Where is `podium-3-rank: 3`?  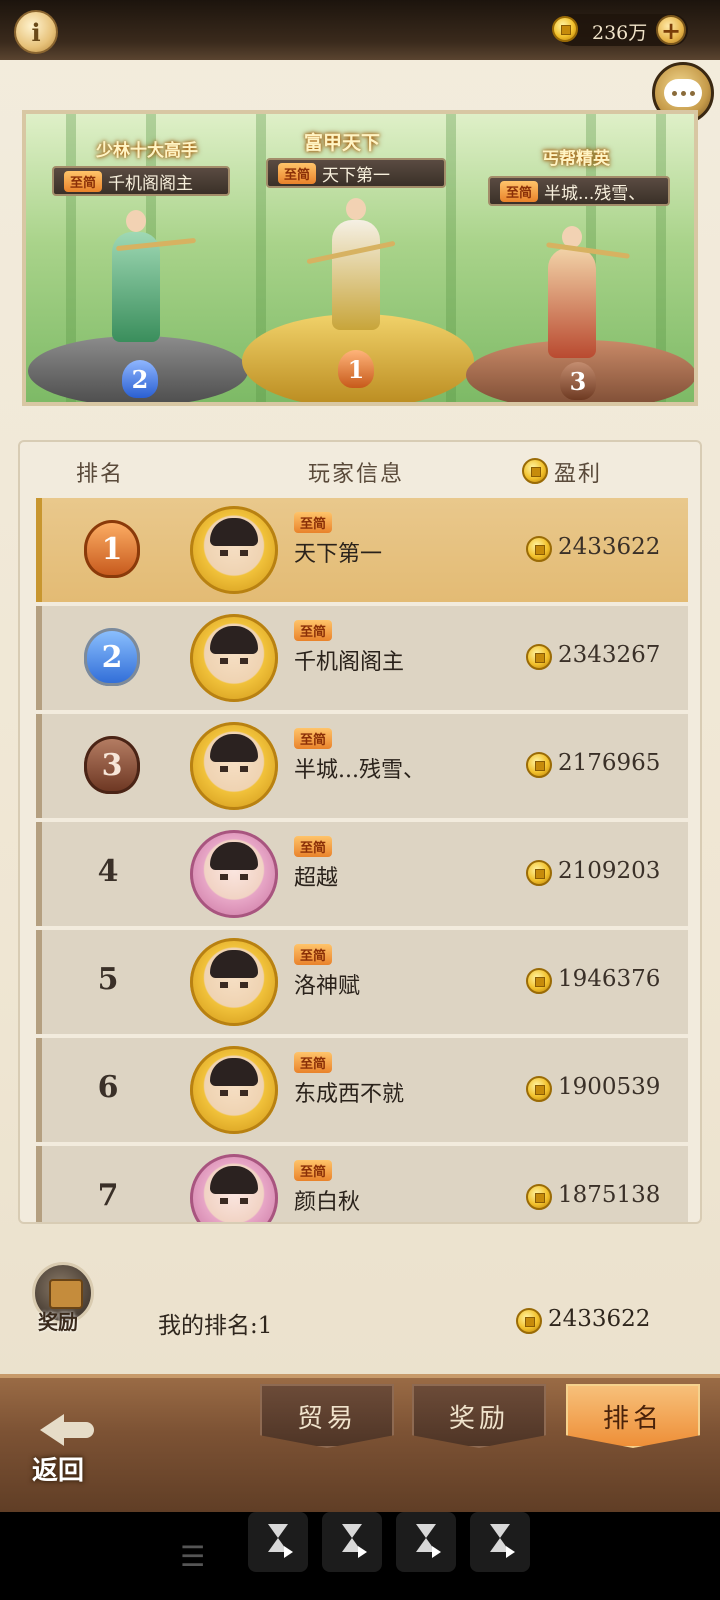
podium-3-rank: 3 is located at coordinates (578, 381).